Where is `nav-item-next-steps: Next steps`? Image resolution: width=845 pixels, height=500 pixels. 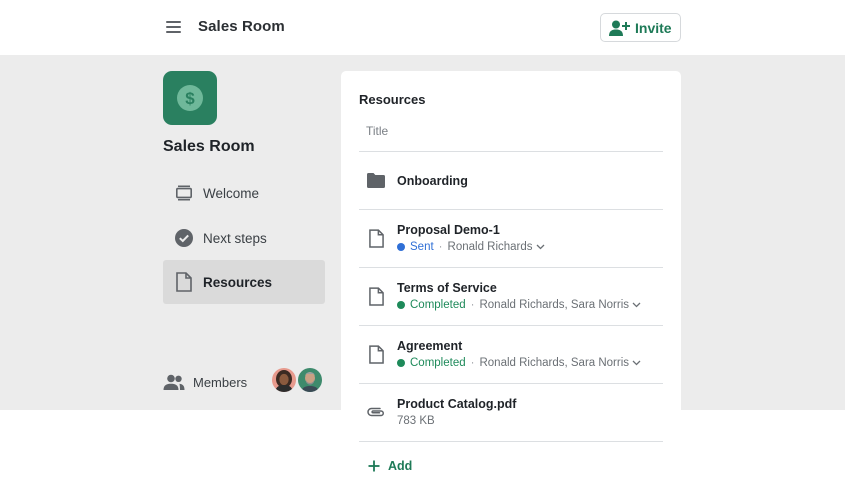 nav-item-next-steps: Next steps is located at coordinates (244, 238).